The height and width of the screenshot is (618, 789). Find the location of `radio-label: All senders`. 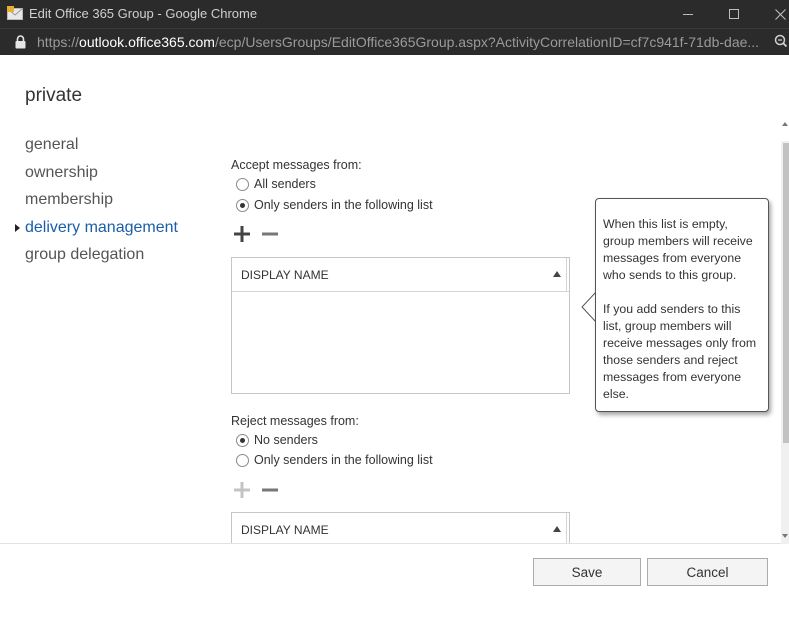

radio-label: All senders is located at coordinates (285, 184).